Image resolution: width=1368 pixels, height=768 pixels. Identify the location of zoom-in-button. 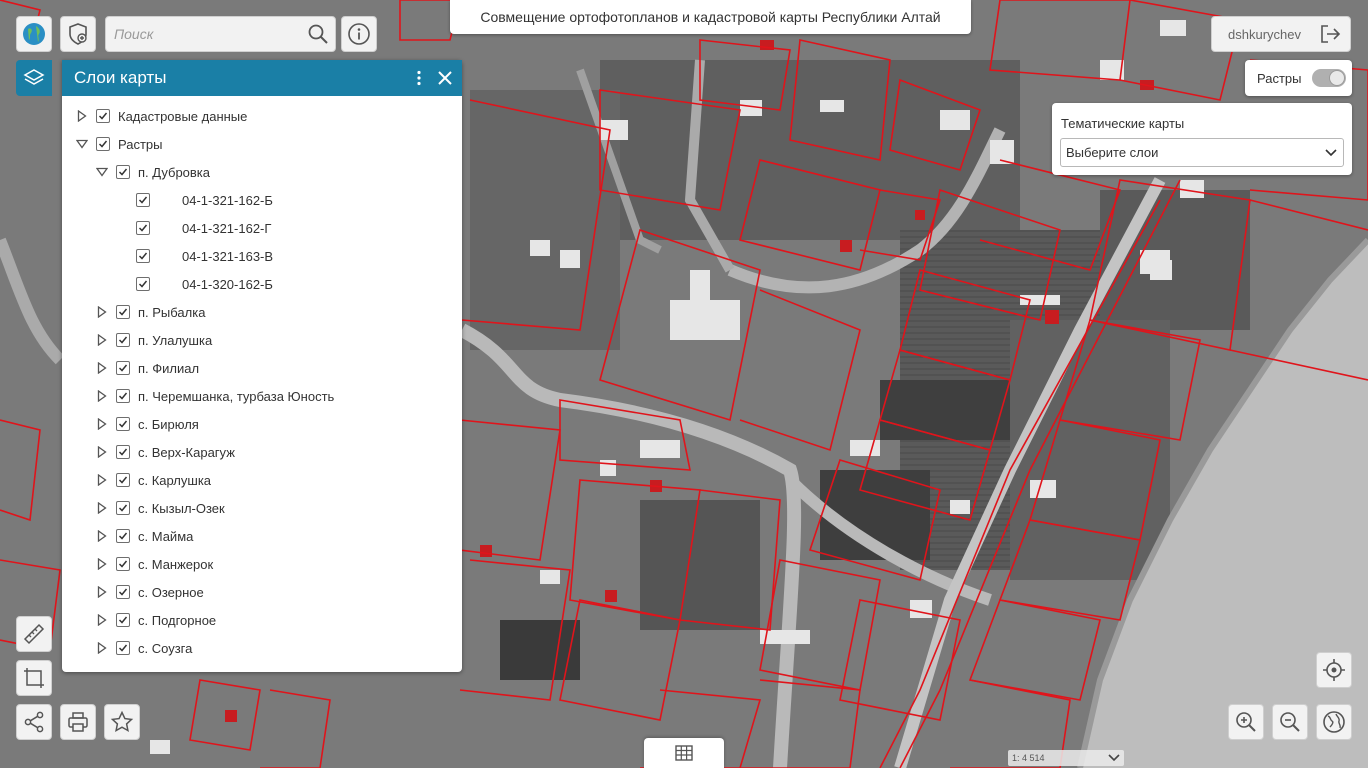
(1246, 722).